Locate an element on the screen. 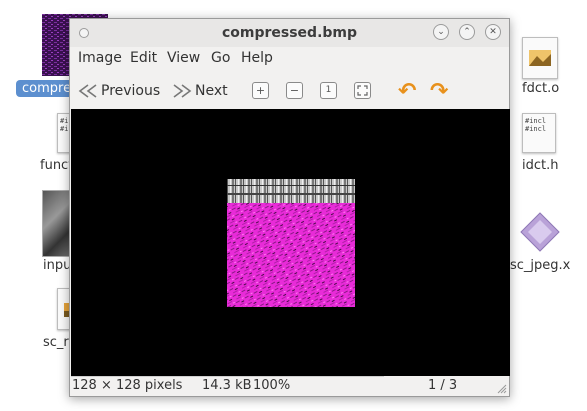  displayed-image is located at coordinates (291, 243).